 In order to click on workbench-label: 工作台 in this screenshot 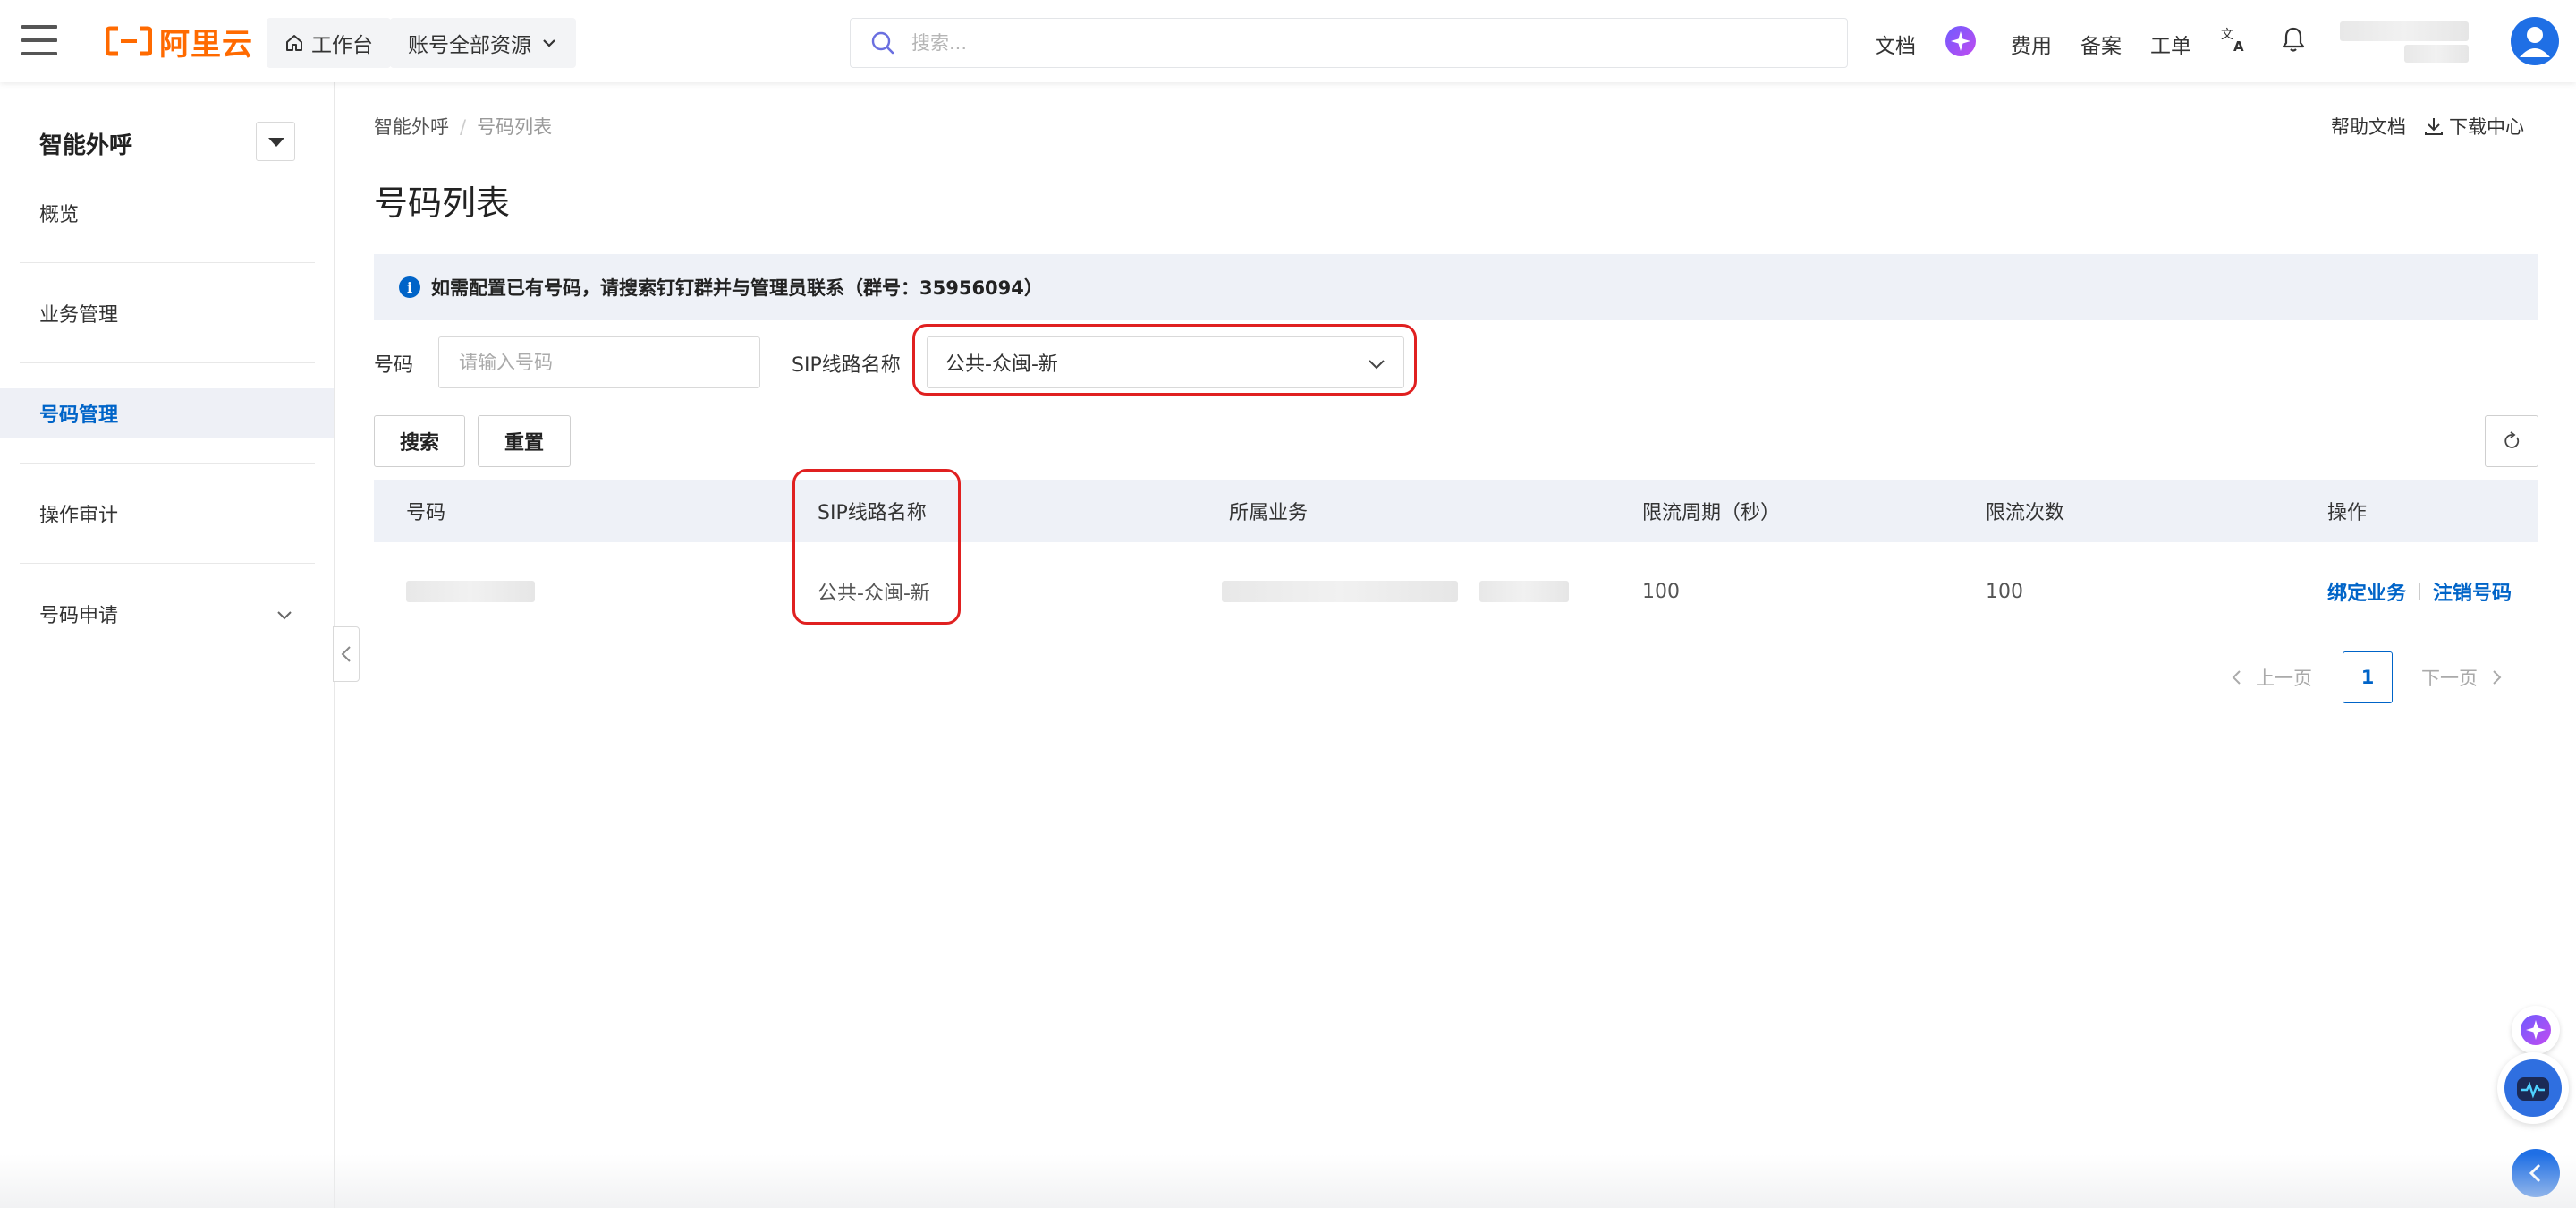, I will do `click(342, 45)`.